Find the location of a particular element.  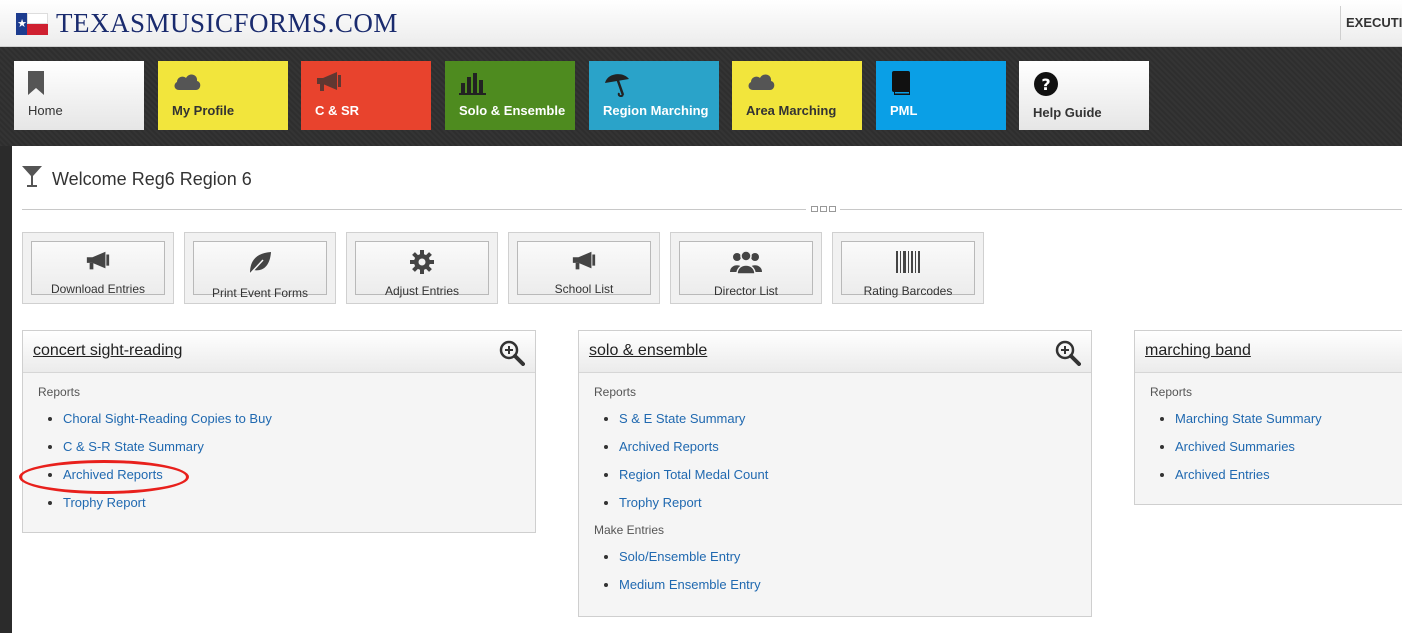

question-icon: ? is located at coordinates (1046, 85).